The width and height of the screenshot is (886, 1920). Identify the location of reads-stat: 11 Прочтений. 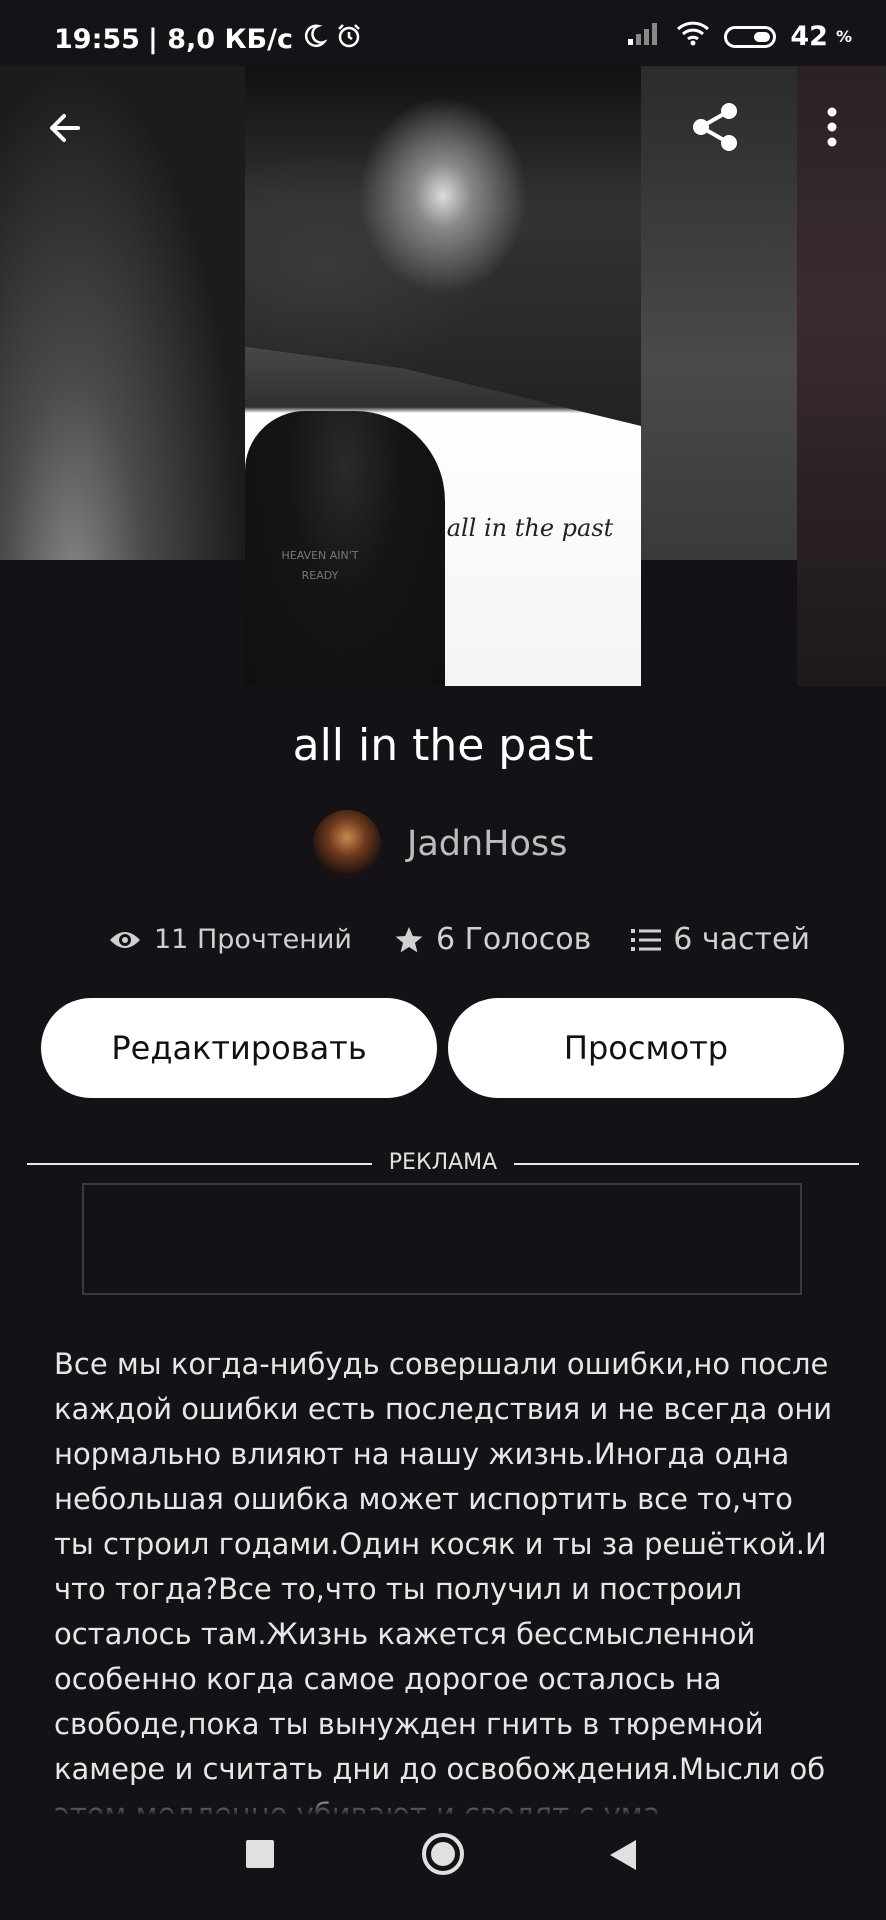
(230, 939).